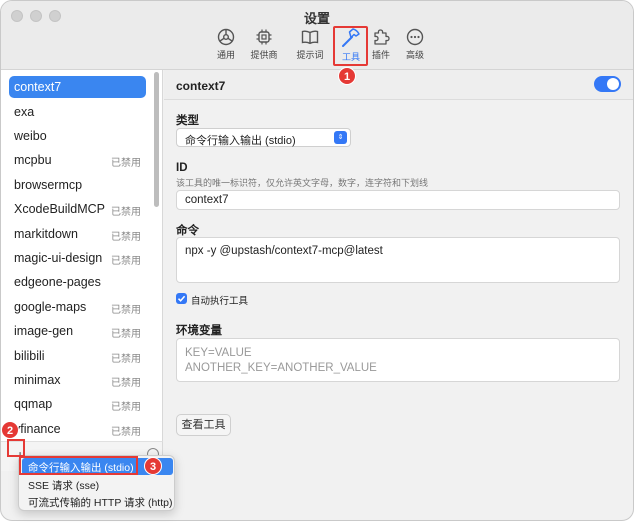  What do you see at coordinates (77, 404) in the screenshot?
I see `list-item: qqmap 已禁用` at bounding box center [77, 404].